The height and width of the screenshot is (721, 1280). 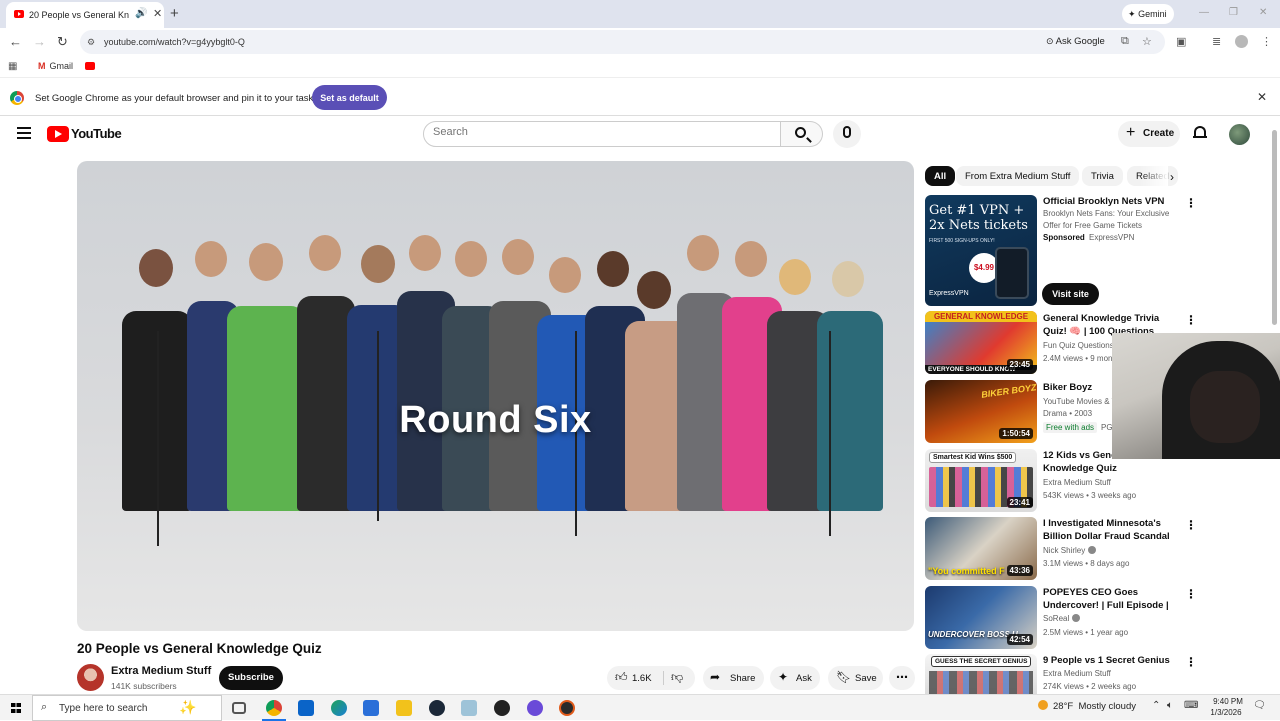 What do you see at coordinates (251, 678) in the screenshot?
I see `subscribe-button: Subscribe` at bounding box center [251, 678].